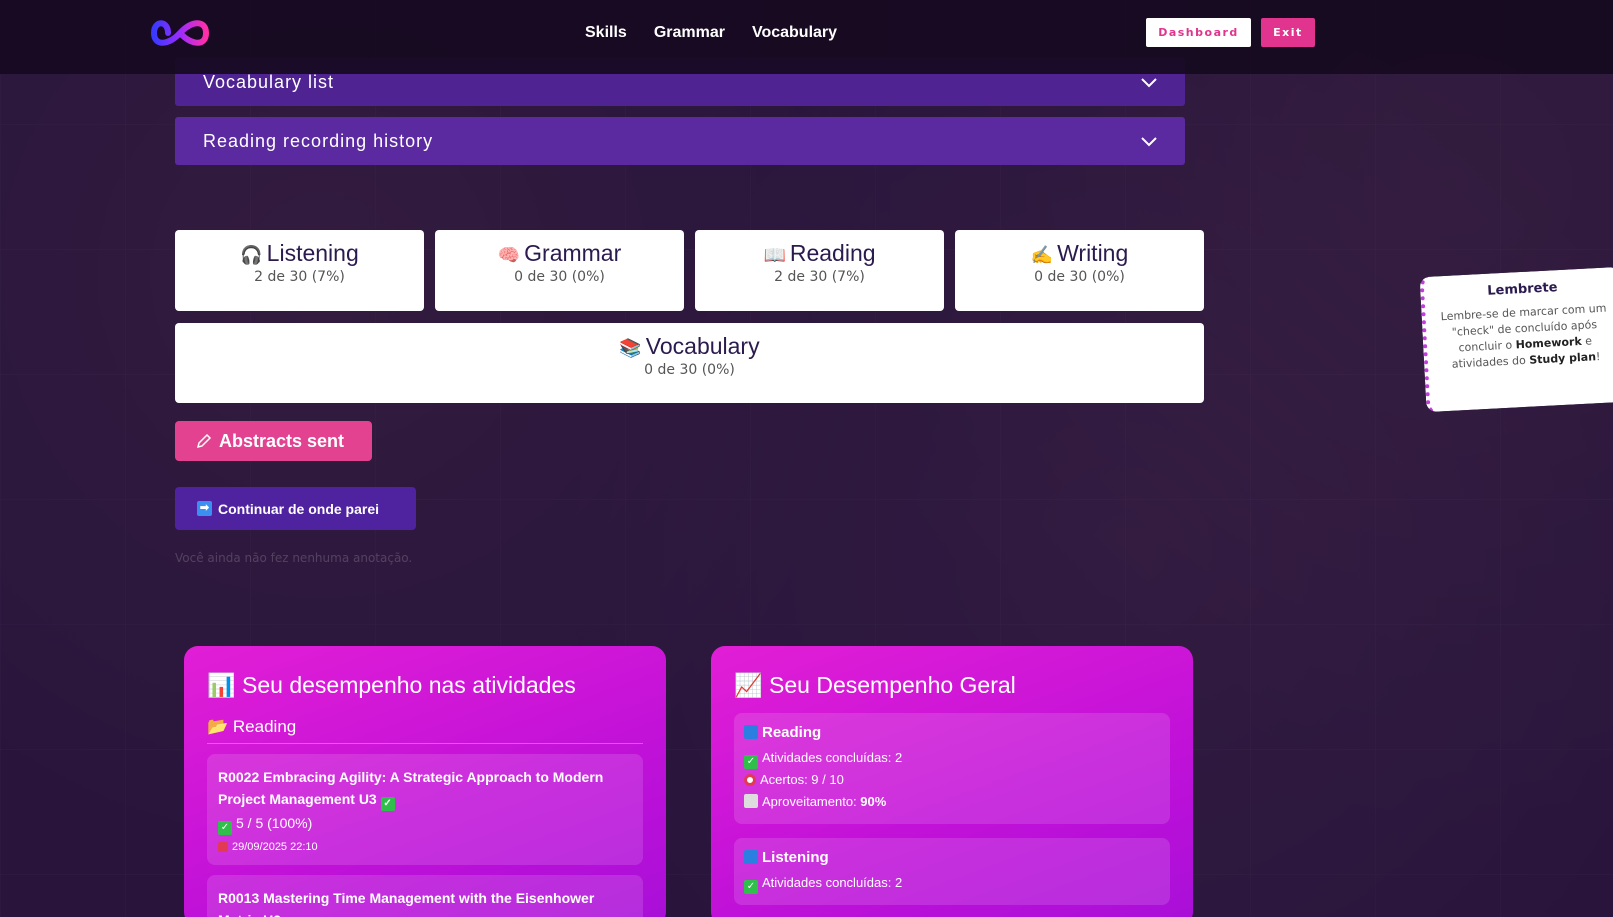 This screenshot has width=1613, height=917. Describe the element at coordinates (748, 685) in the screenshot. I see `chart-increasing-icon: 📈` at that location.